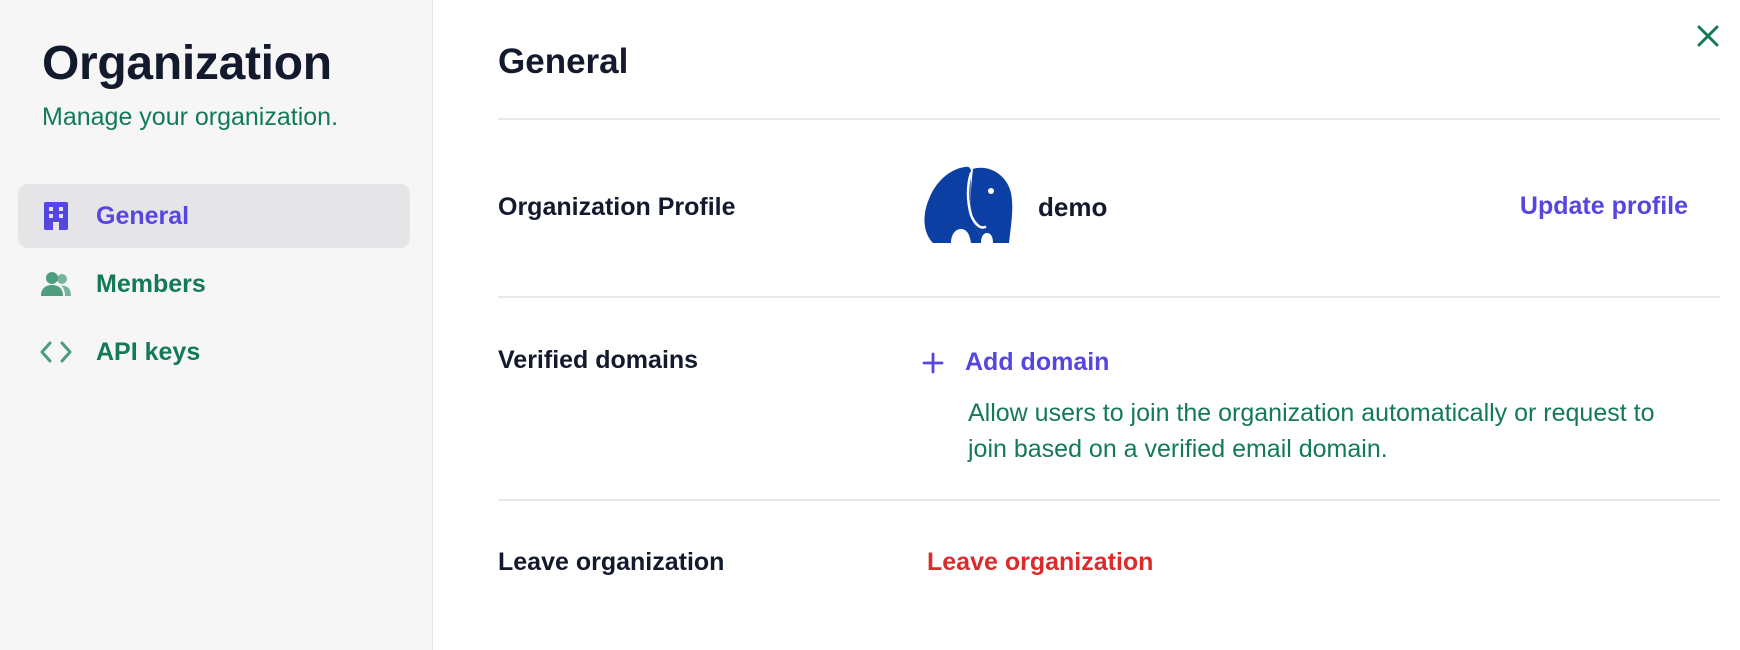 Image resolution: width=1740 pixels, height=650 pixels. Describe the element at coordinates (187, 63) in the screenshot. I see `sidebar-title: Organization` at that location.